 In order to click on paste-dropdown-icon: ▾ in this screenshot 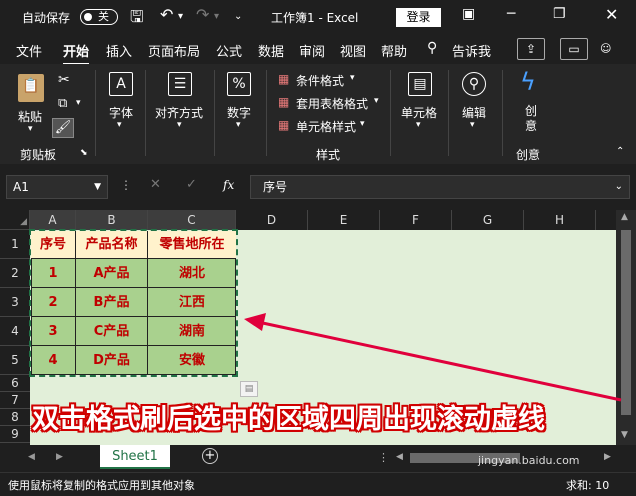, I will do `click(30, 129)`.